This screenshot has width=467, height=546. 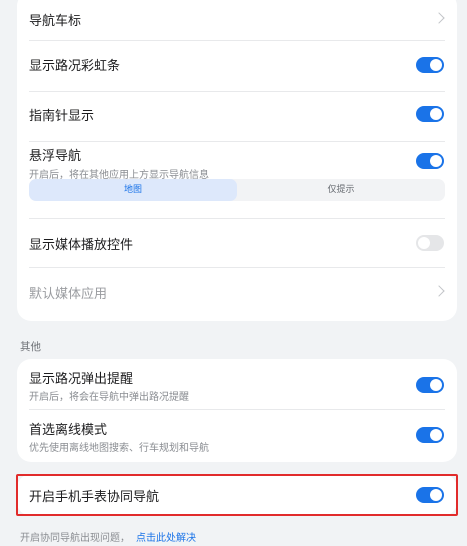 I want to click on nav-car-icon-label: 导航车标, so click(x=55, y=21).